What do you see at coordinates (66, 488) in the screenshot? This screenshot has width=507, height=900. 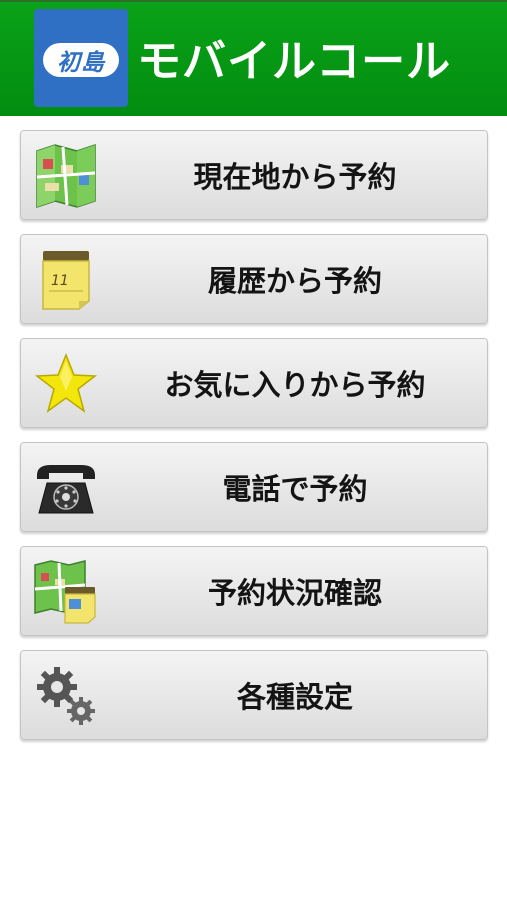 I see `telephone-icon` at bounding box center [66, 488].